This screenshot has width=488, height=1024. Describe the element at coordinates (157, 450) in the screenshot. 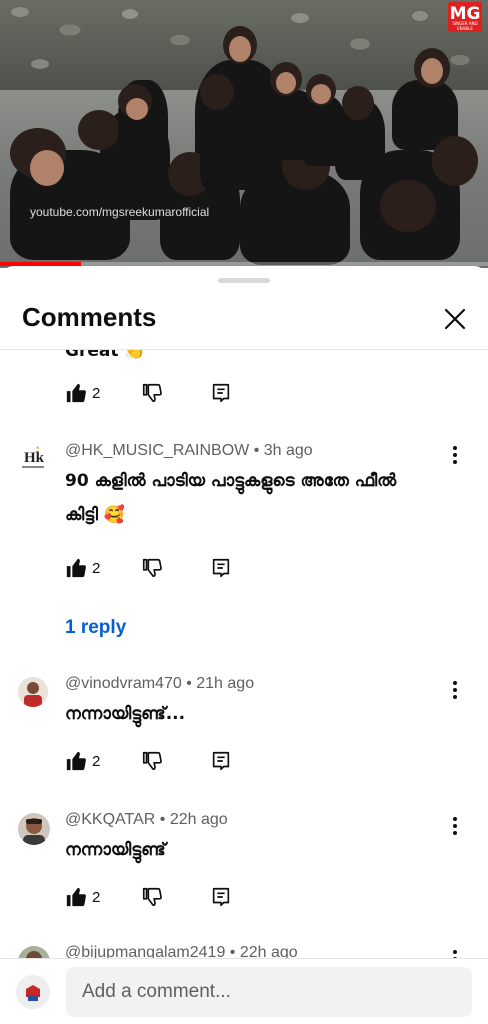

I see `comment-author: @HK_MUSIC_RAINBOW` at that location.